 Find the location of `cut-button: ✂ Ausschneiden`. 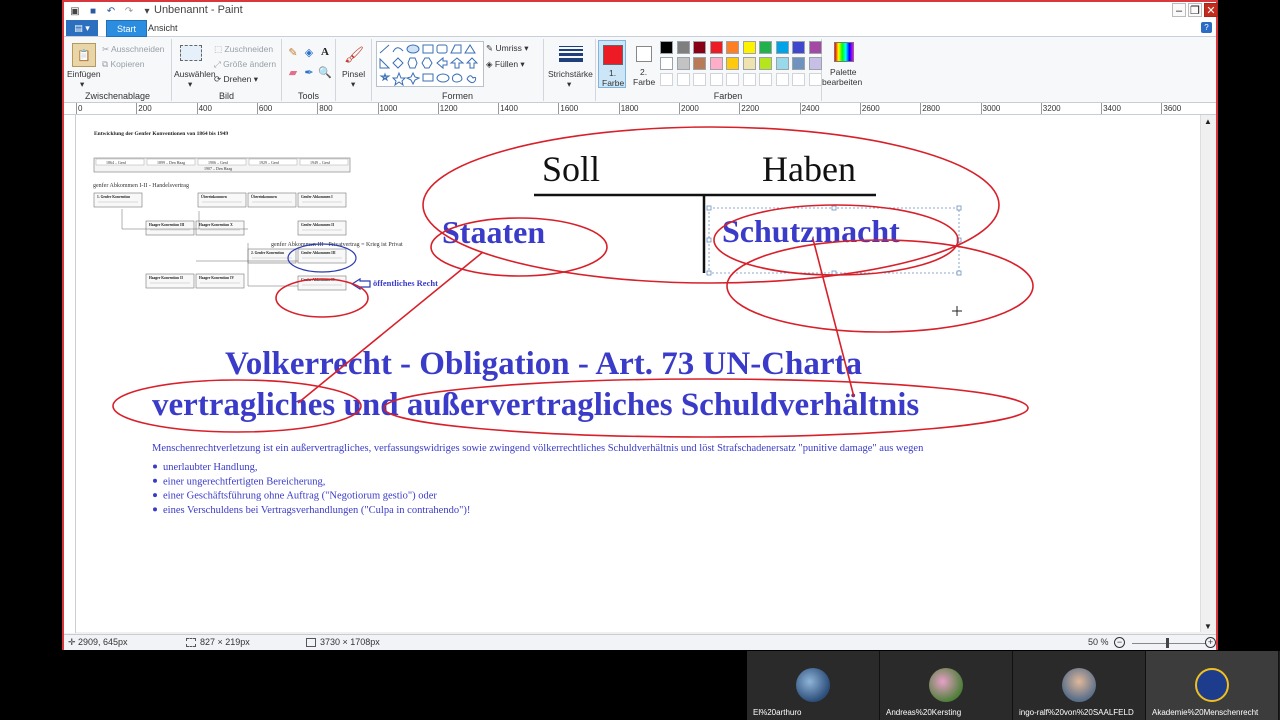

cut-button: ✂ Ausschneiden is located at coordinates (133, 49).